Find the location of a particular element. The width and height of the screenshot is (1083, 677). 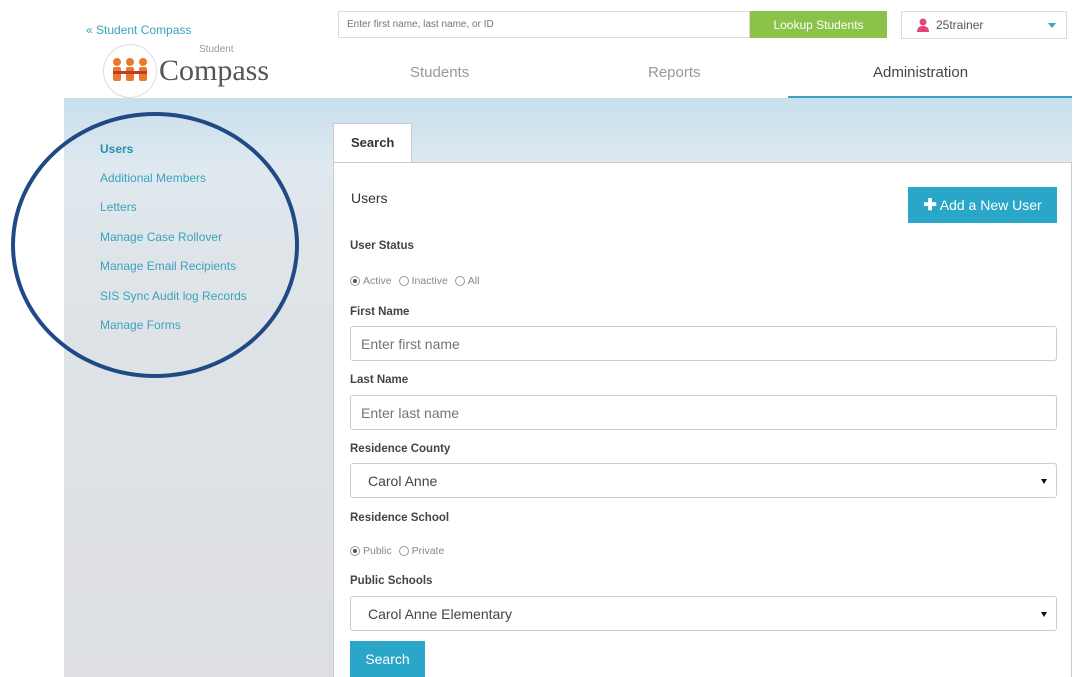

tab-reports: Reports is located at coordinates (674, 72).